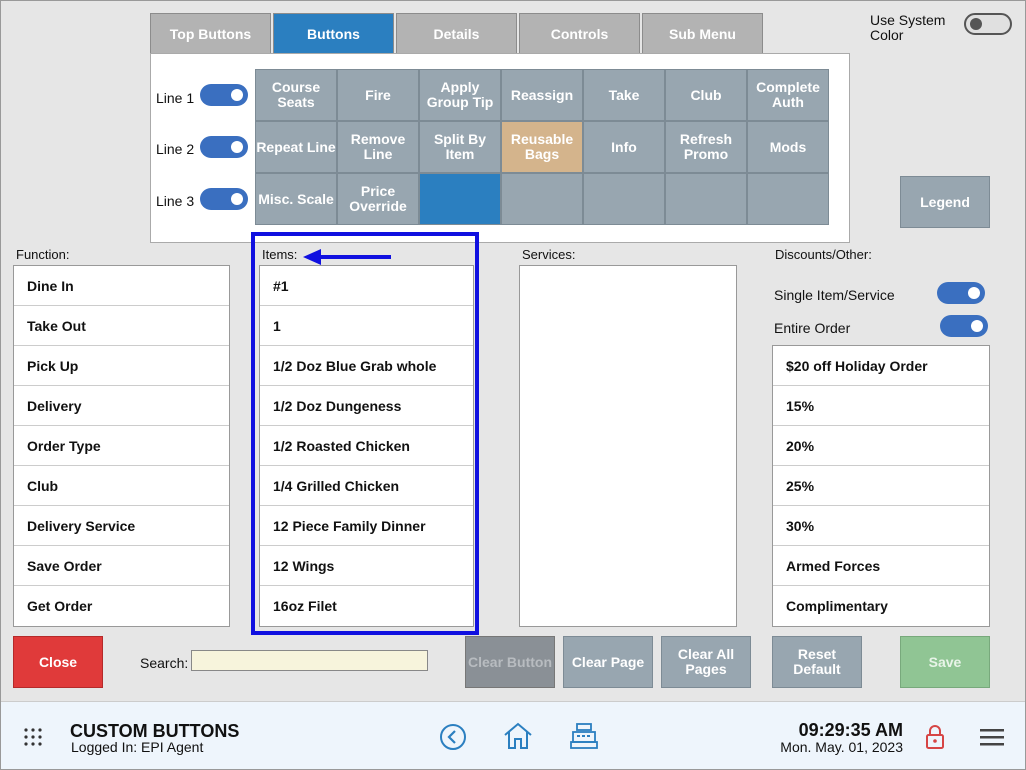 The width and height of the screenshot is (1026, 770). What do you see at coordinates (812, 328) in the screenshot?
I see `entire-order-label: Entire Order` at bounding box center [812, 328].